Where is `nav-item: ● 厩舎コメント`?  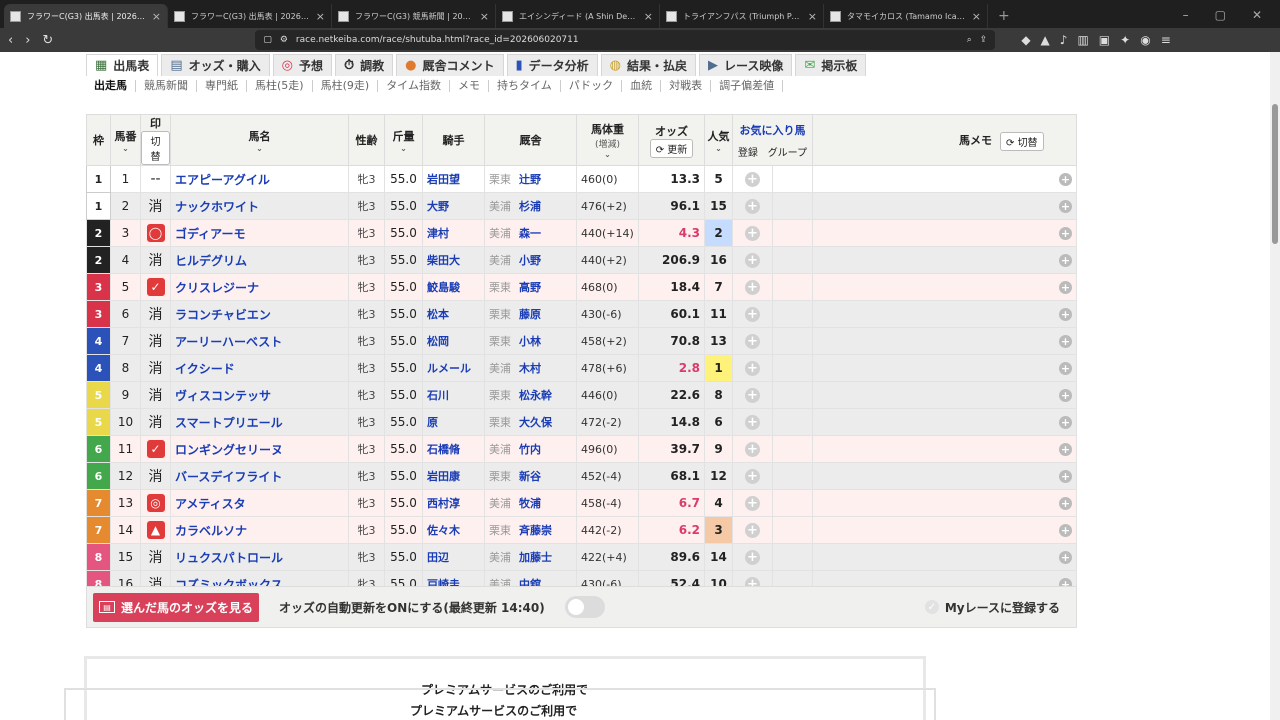 nav-item: ● 厩舎コメント is located at coordinates (450, 65).